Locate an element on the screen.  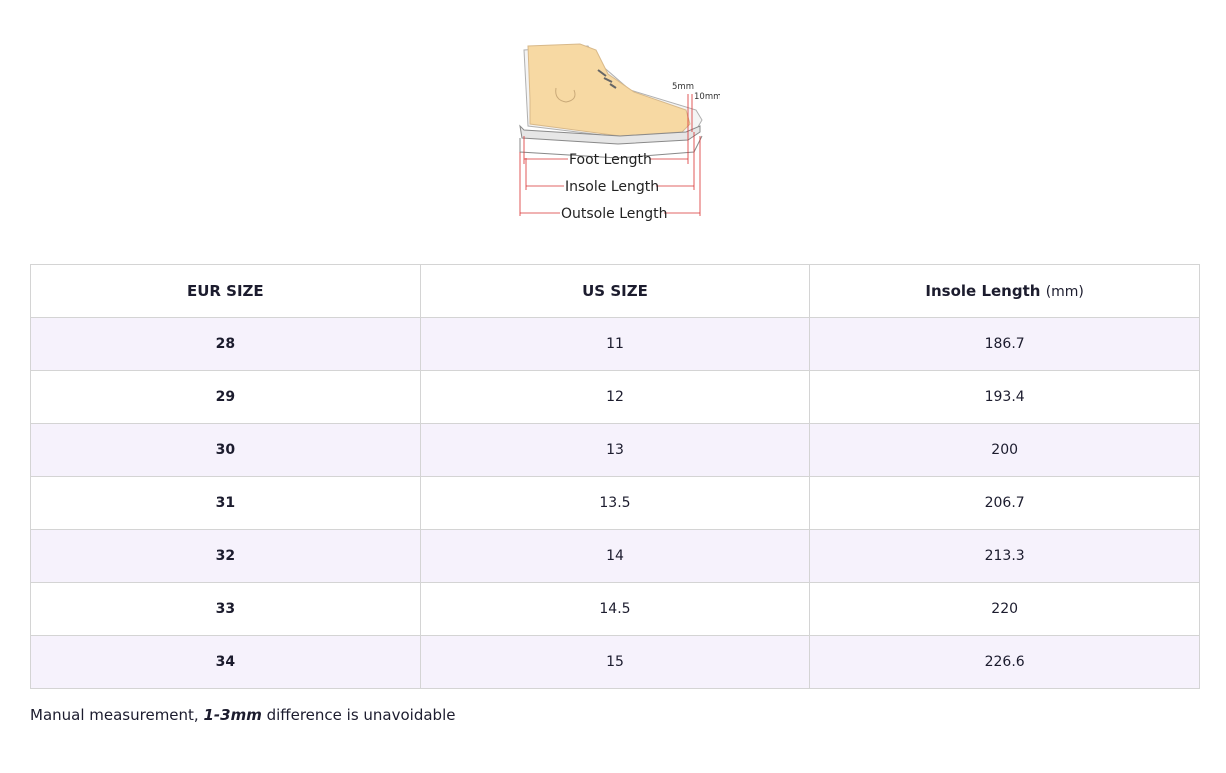
cell-us-size: 13.5 is located at coordinates (615, 503).